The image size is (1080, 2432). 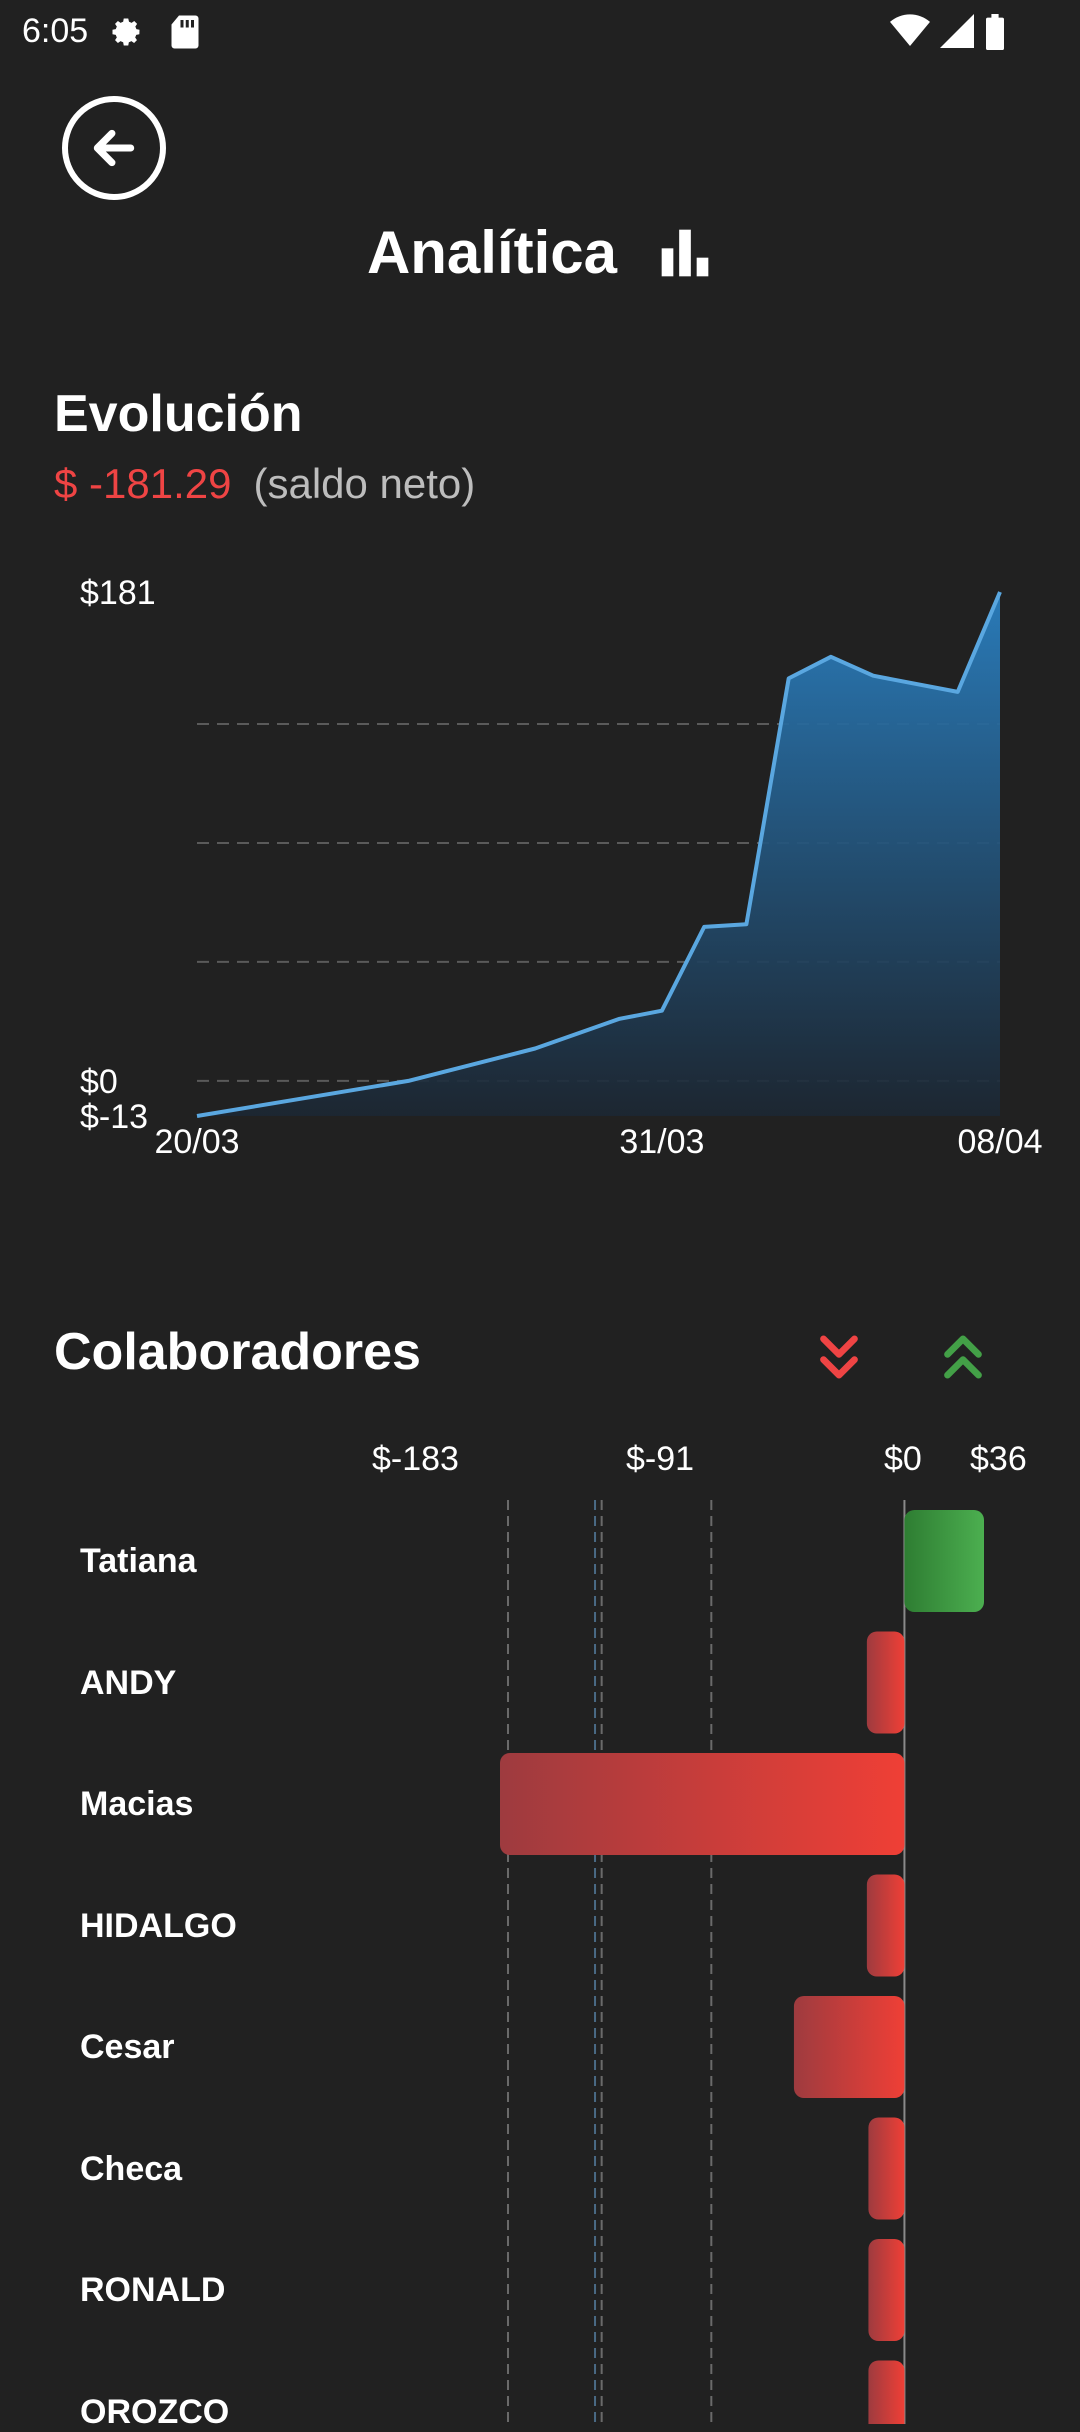 What do you see at coordinates (237, 1352) in the screenshot?
I see `collaborators-title: Colaboradores` at bounding box center [237, 1352].